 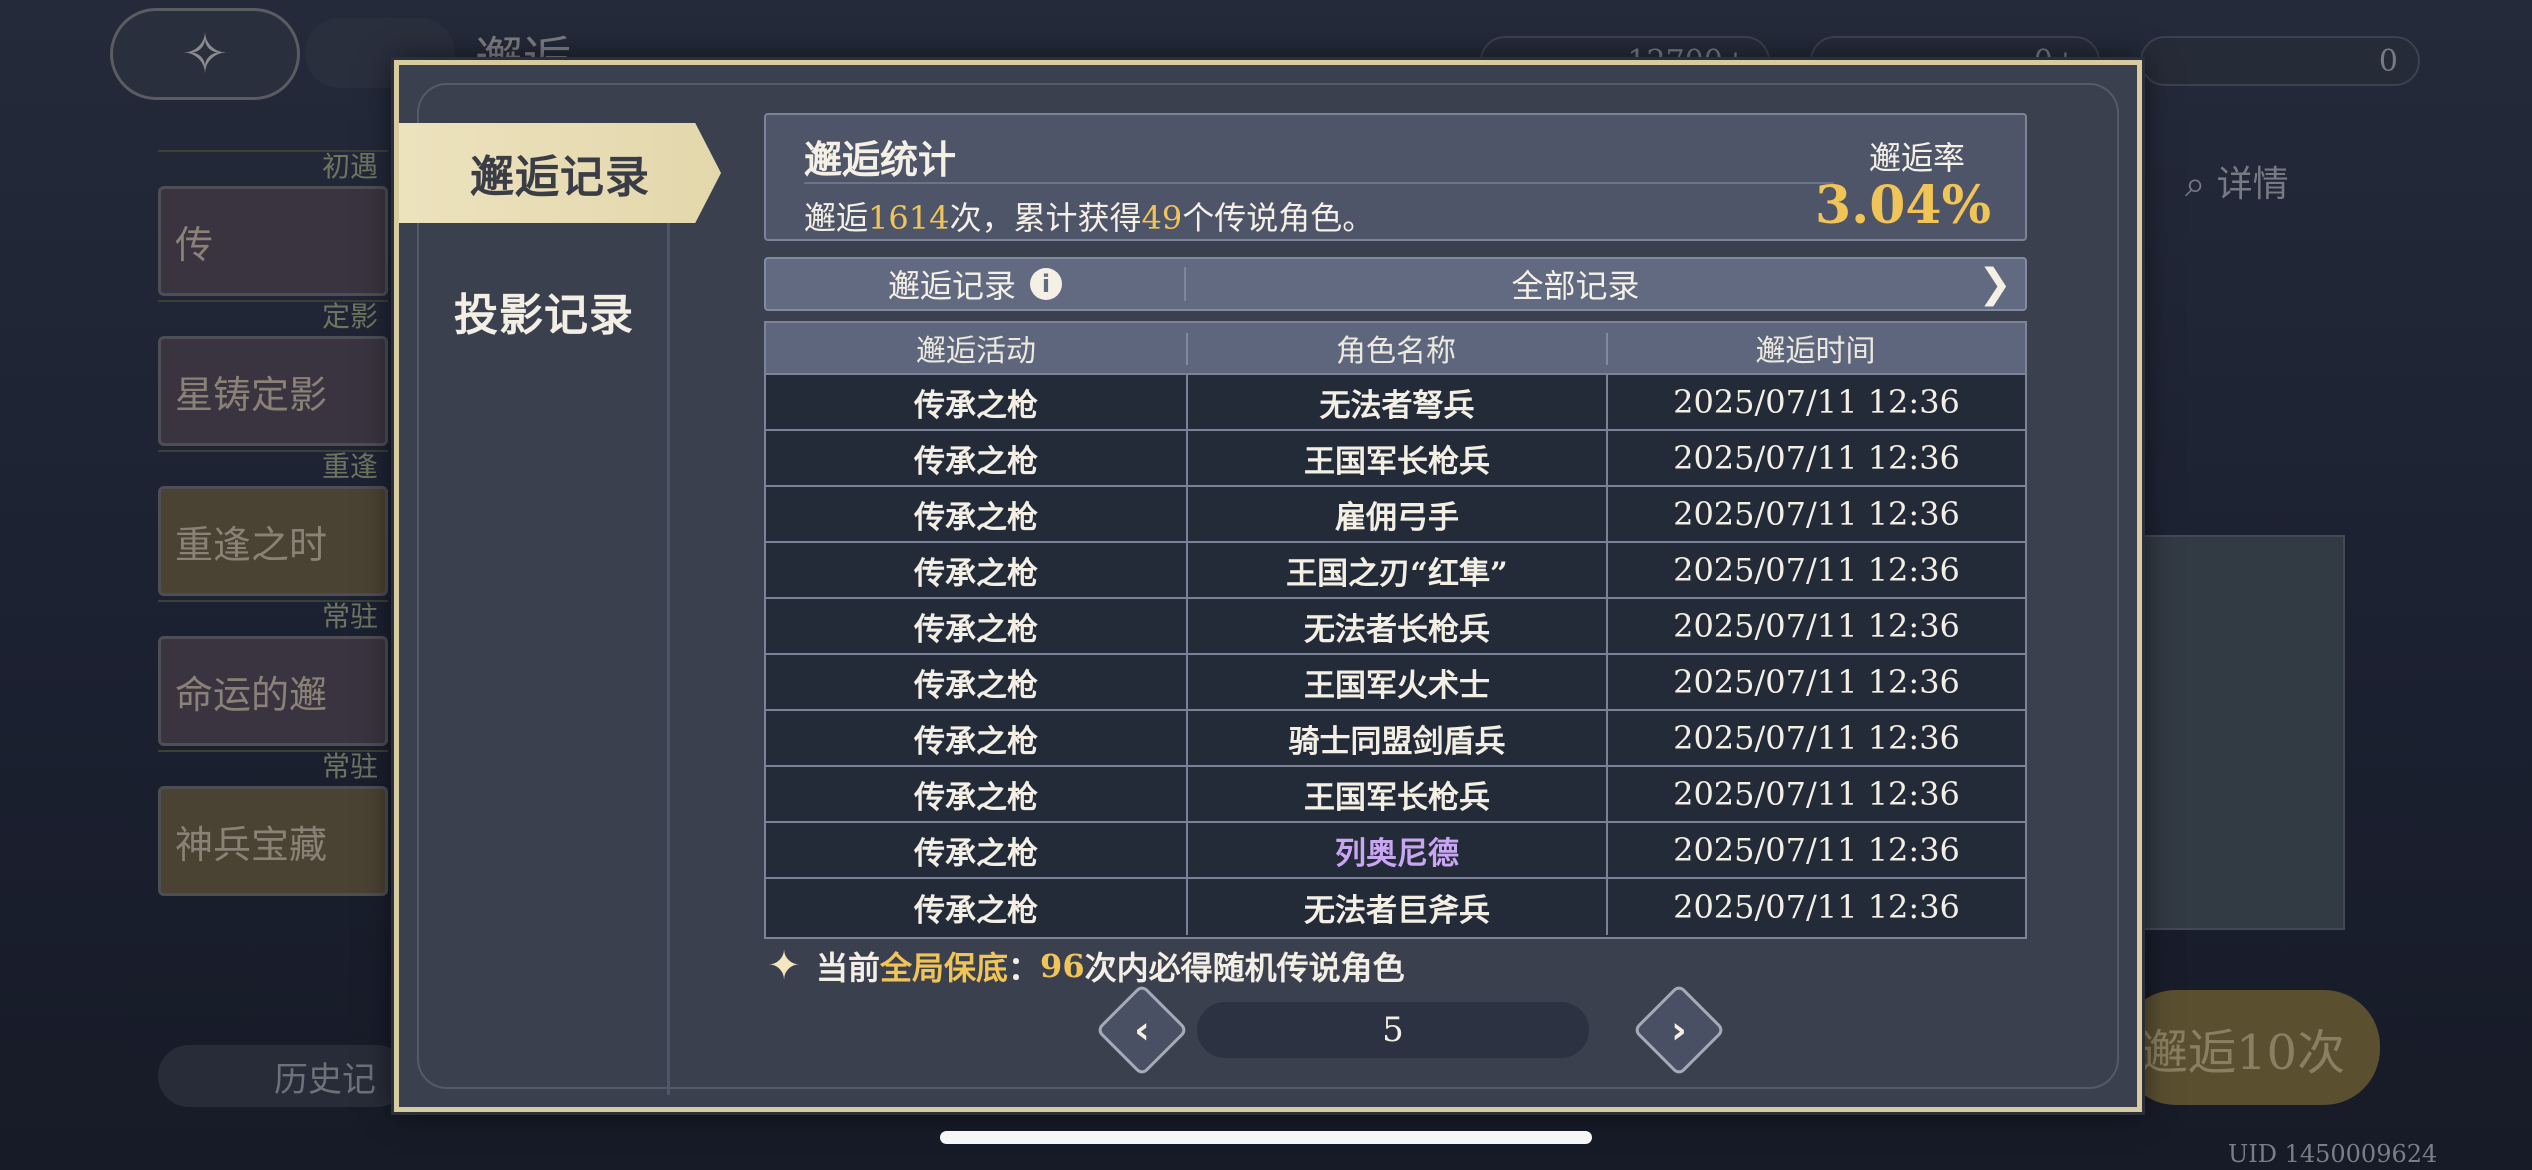 I want to click on chevron-right-icon: ❯, so click(x=1995, y=284).